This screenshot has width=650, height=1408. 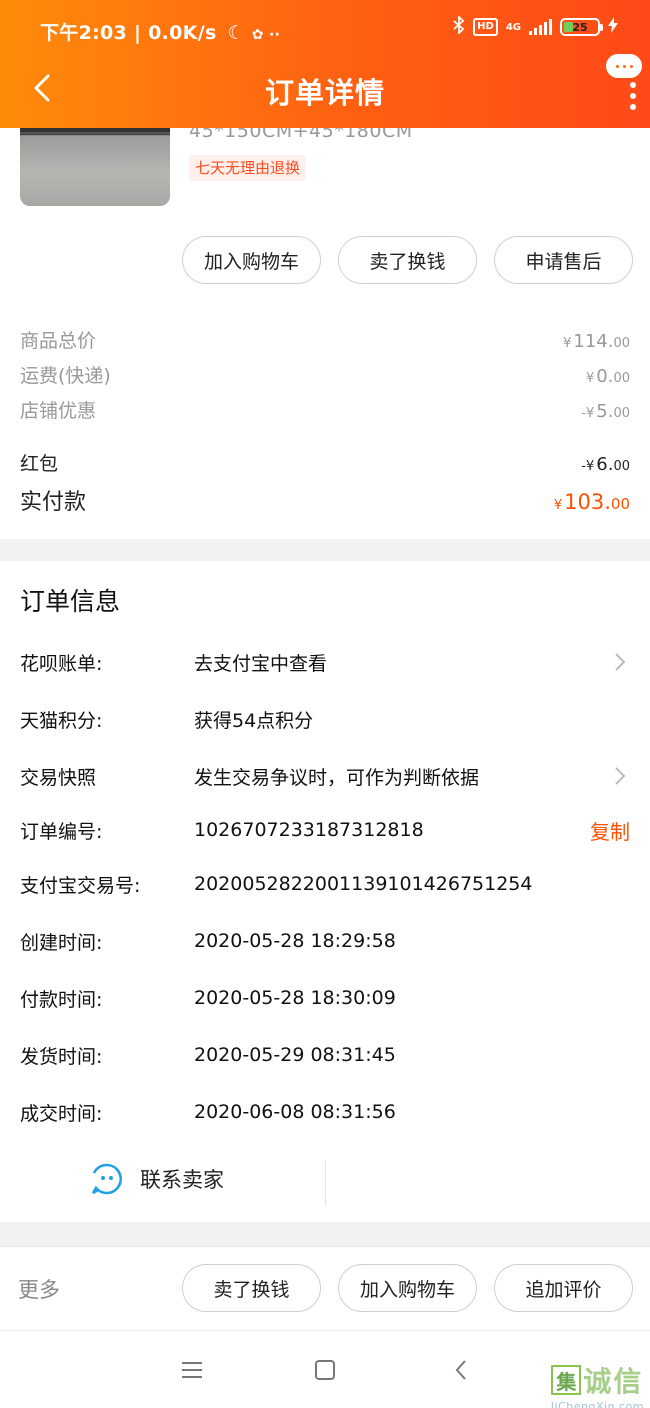 What do you see at coordinates (39, 464) in the screenshot?
I see `red-packet-label: 红包` at bounding box center [39, 464].